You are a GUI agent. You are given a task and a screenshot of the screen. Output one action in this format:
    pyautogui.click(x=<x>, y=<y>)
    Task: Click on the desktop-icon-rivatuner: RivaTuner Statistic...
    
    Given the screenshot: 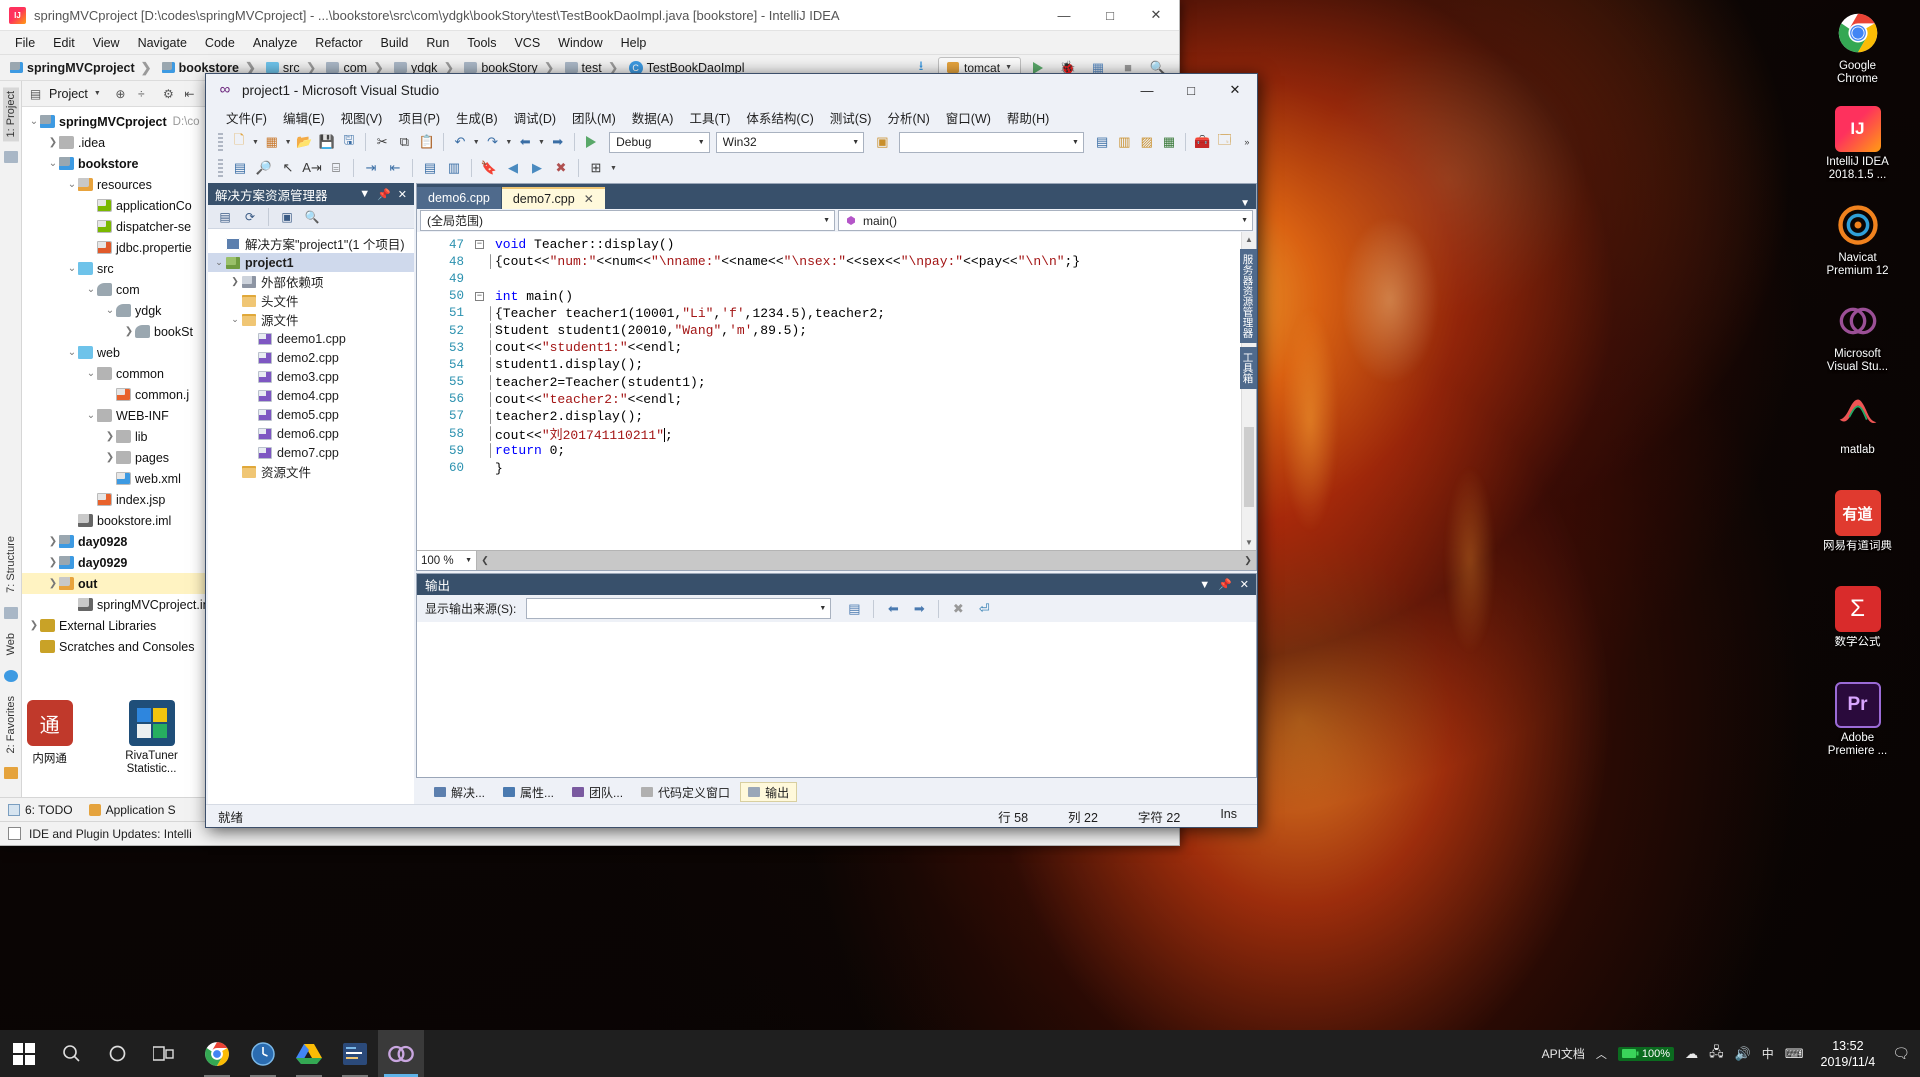 What is the action you would take?
    pyautogui.click(x=151, y=738)
    